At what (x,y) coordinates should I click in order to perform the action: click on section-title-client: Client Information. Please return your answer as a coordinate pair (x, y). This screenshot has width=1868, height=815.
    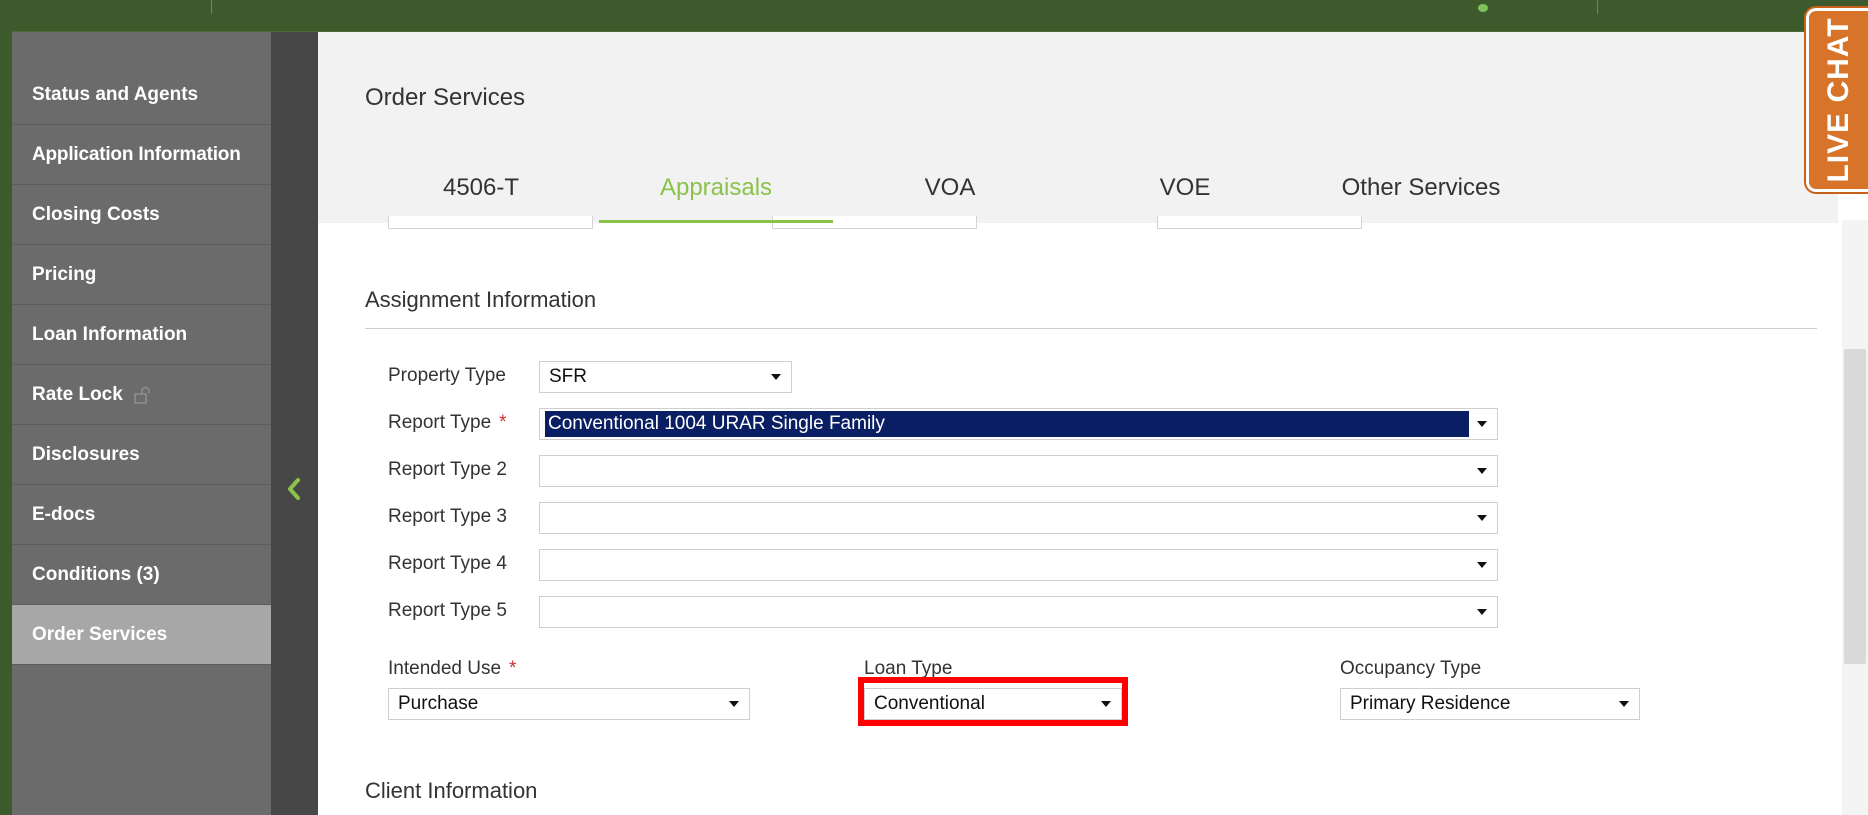
    Looking at the image, I should click on (451, 790).